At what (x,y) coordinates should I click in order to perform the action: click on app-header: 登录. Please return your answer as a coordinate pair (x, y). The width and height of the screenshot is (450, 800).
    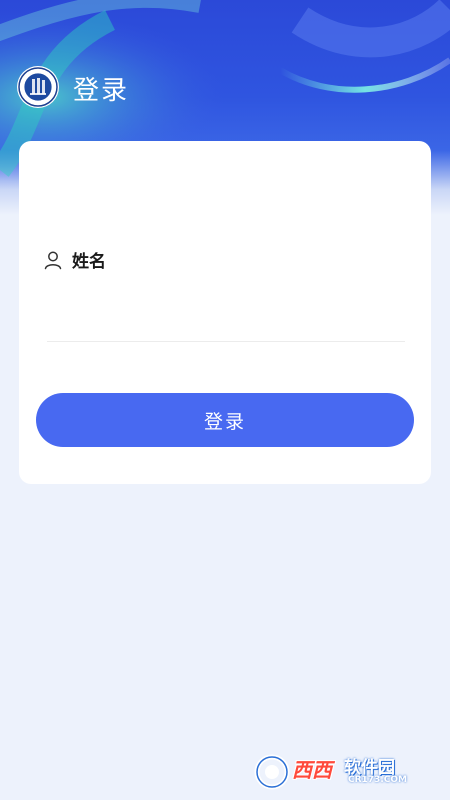
    Looking at the image, I should click on (225, 88).